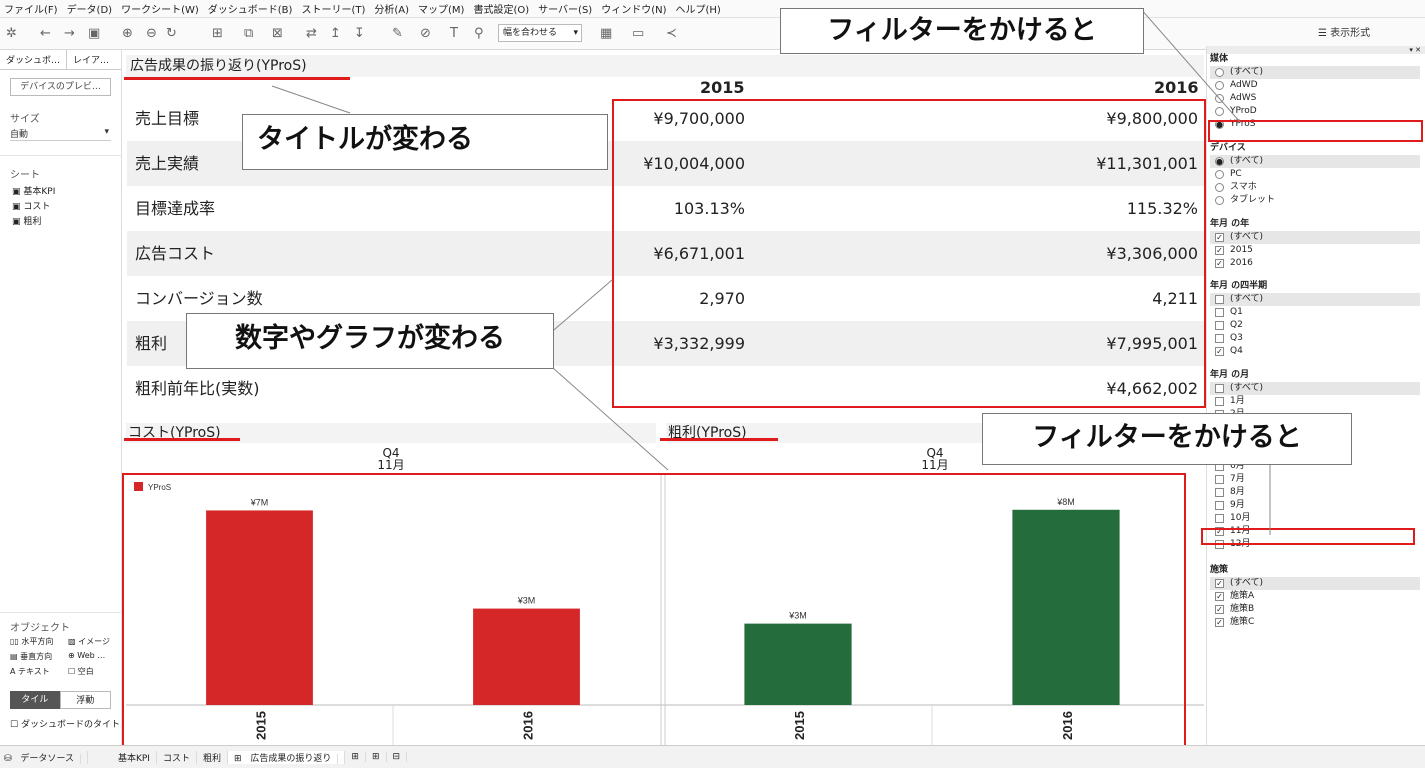 Image resolution: width=1425 pixels, height=768 pixels. I want to click on new-dashboard-icon: ⊞, so click(376, 757).